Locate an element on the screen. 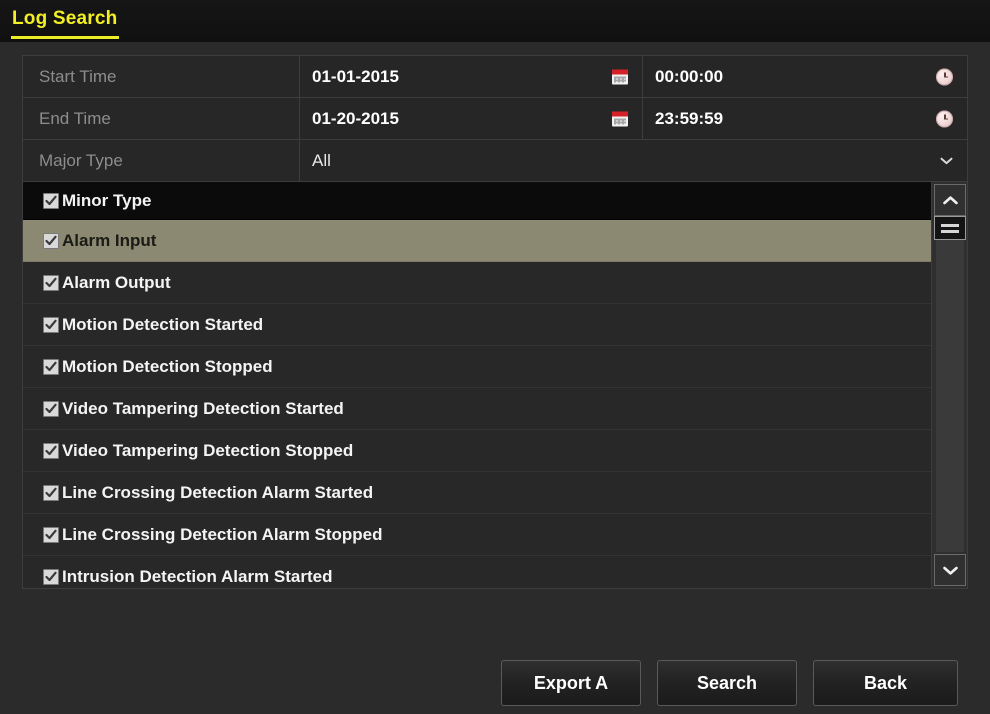 The image size is (990, 714). major-type-value: All is located at coordinates (321, 160).